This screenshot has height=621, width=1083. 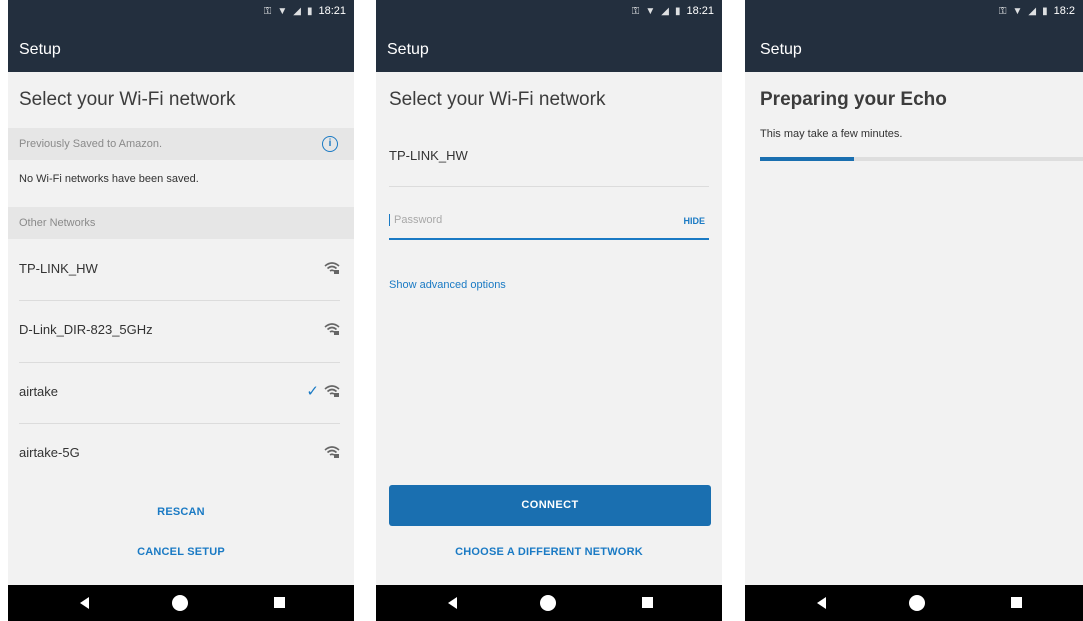 What do you see at coordinates (549, 186) in the screenshot?
I see `divider` at bounding box center [549, 186].